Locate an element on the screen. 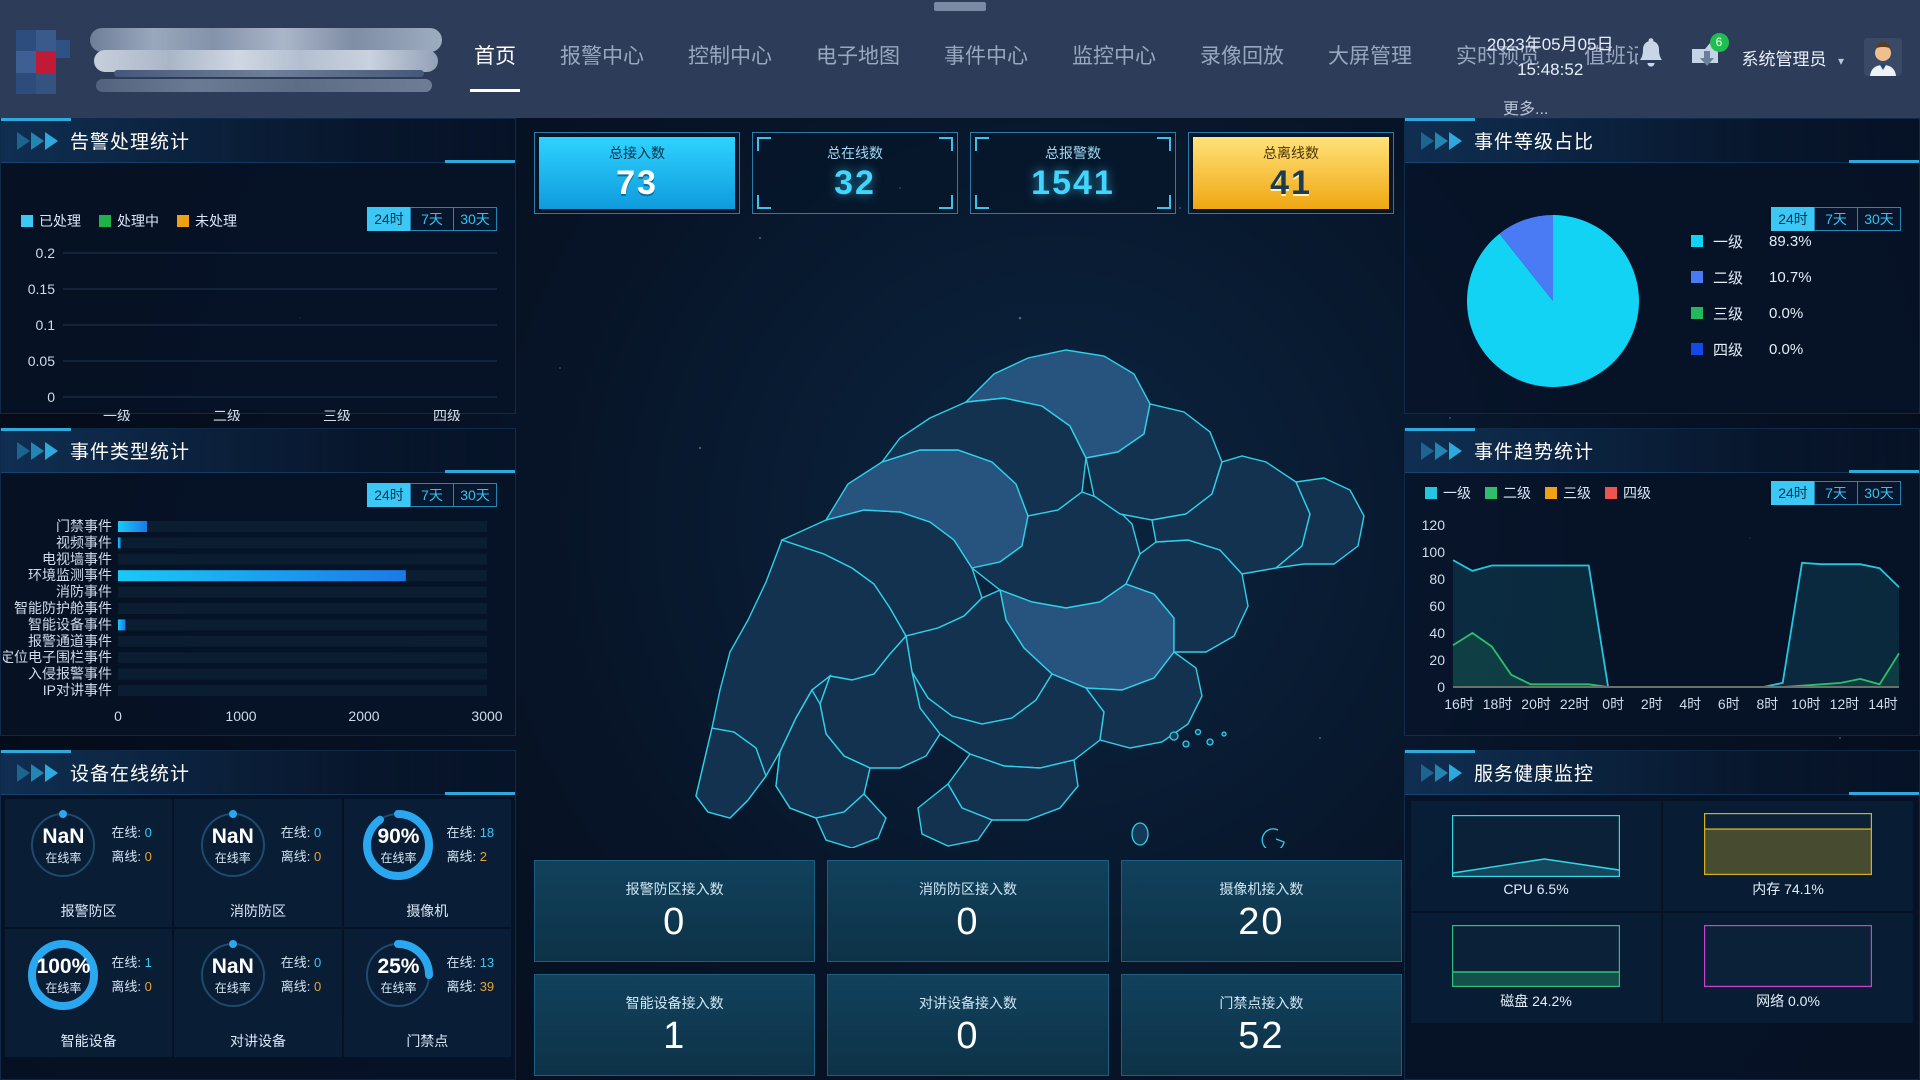 This screenshot has height=1080, width=1920. nav-item-7: 大屏管理 is located at coordinates (1370, 57).